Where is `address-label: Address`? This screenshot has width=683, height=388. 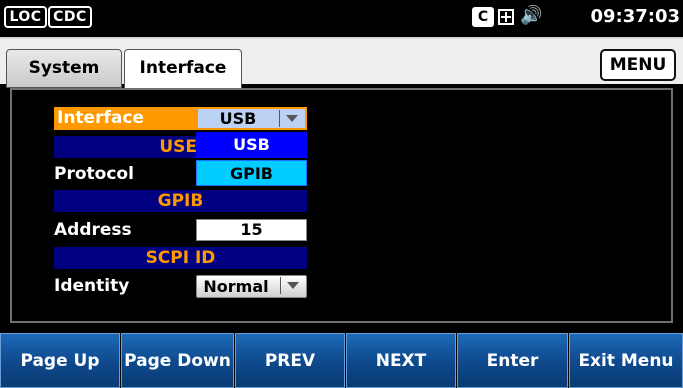 address-label: Address is located at coordinates (93, 230).